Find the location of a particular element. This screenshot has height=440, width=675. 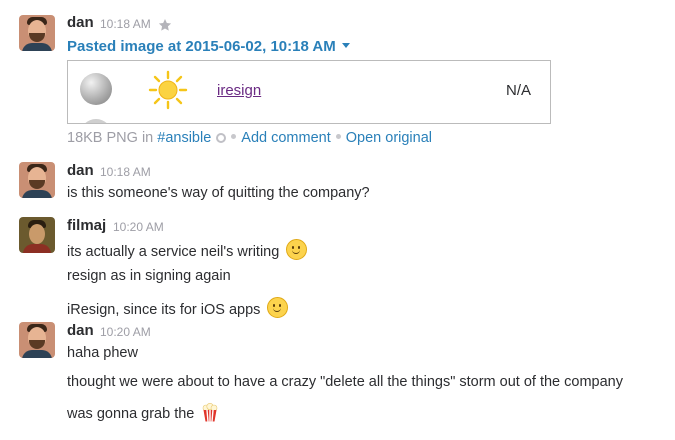

message-text: was gonna grab the is located at coordinates (142, 412).